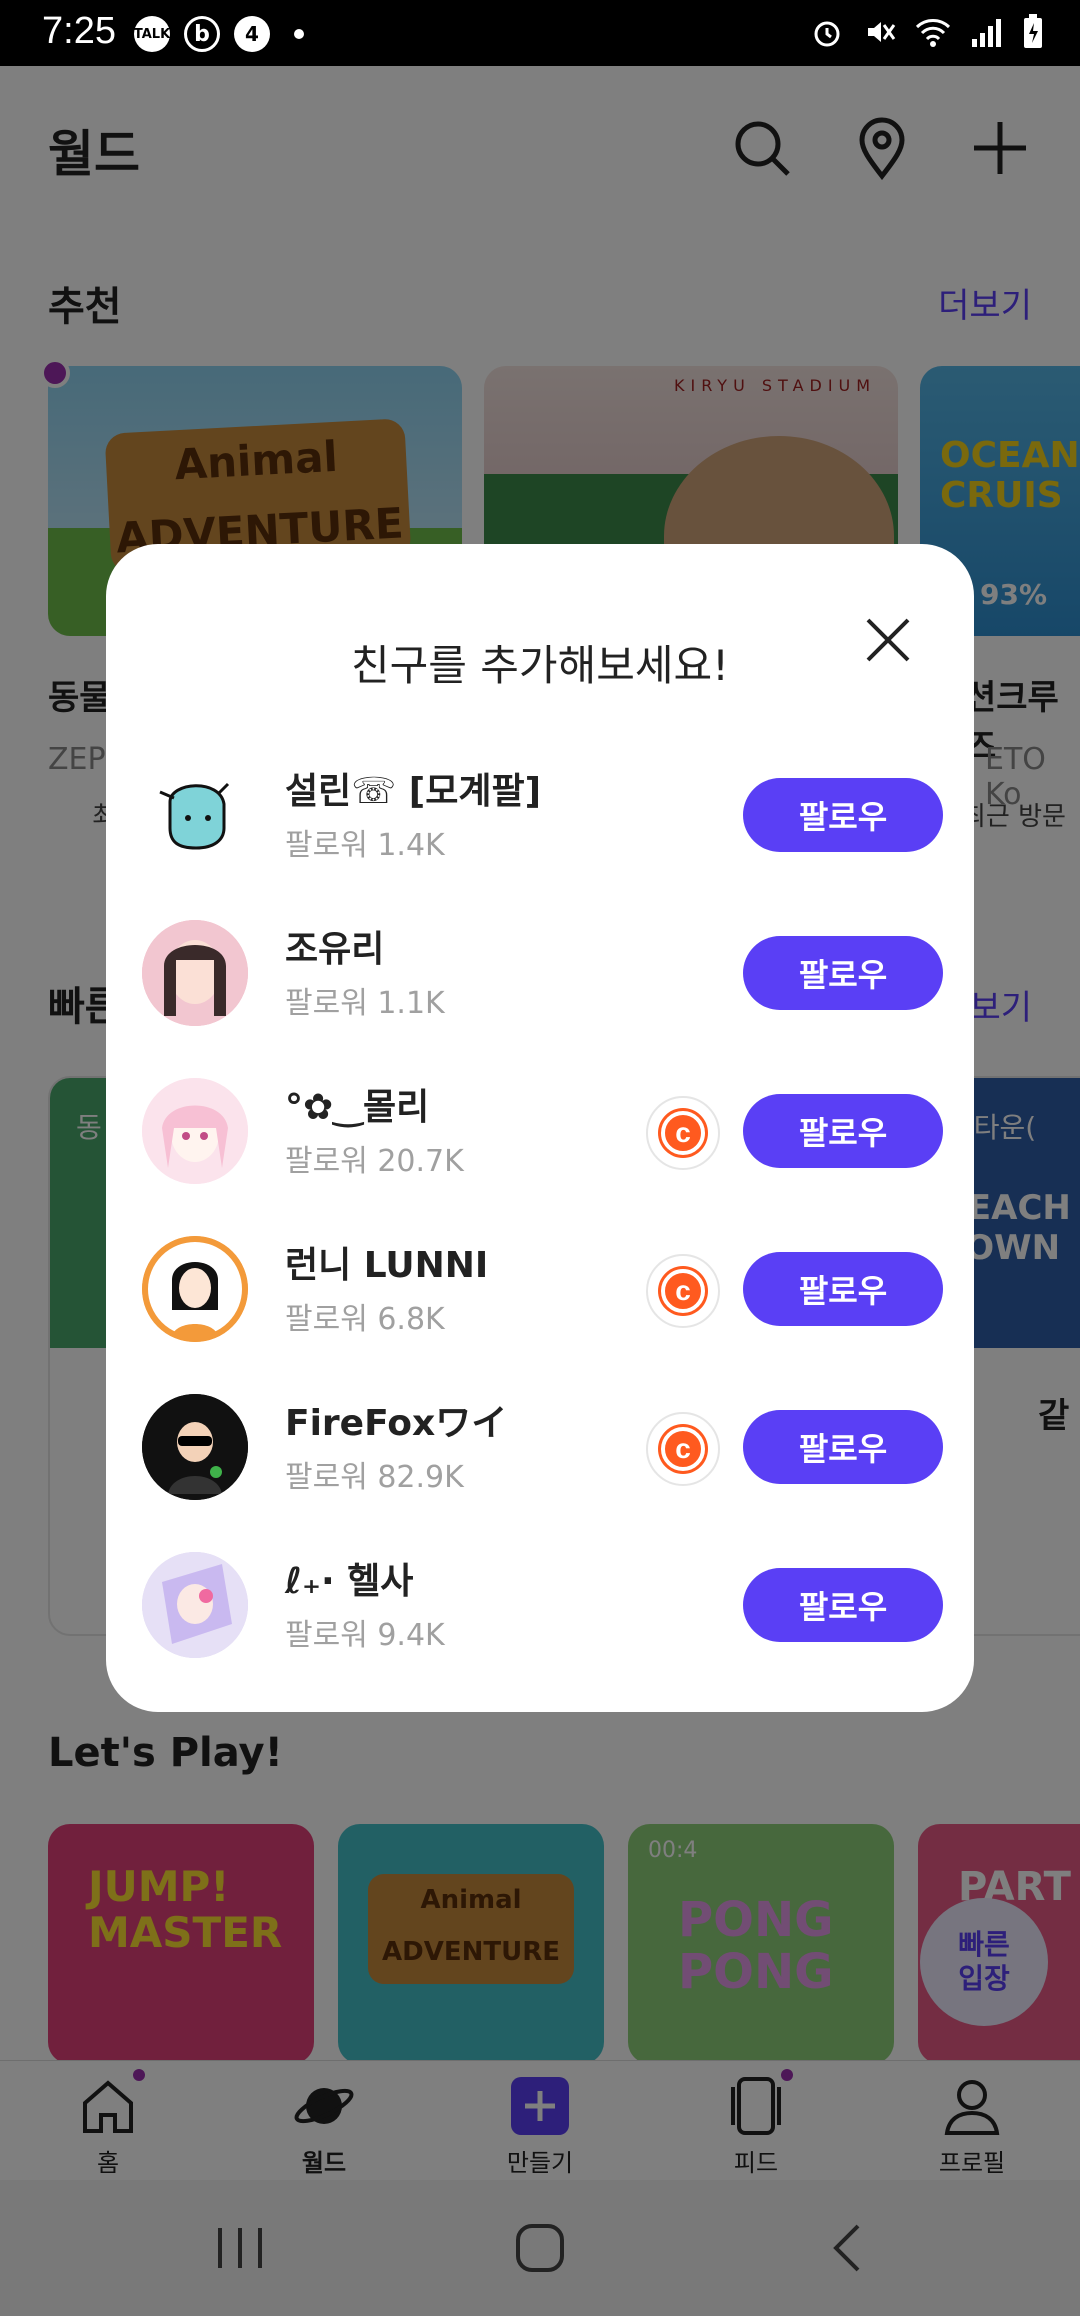 This screenshot has height=2316, width=1080. What do you see at coordinates (387, 1265) in the screenshot?
I see `user-name: 런니 LUNNI` at bounding box center [387, 1265].